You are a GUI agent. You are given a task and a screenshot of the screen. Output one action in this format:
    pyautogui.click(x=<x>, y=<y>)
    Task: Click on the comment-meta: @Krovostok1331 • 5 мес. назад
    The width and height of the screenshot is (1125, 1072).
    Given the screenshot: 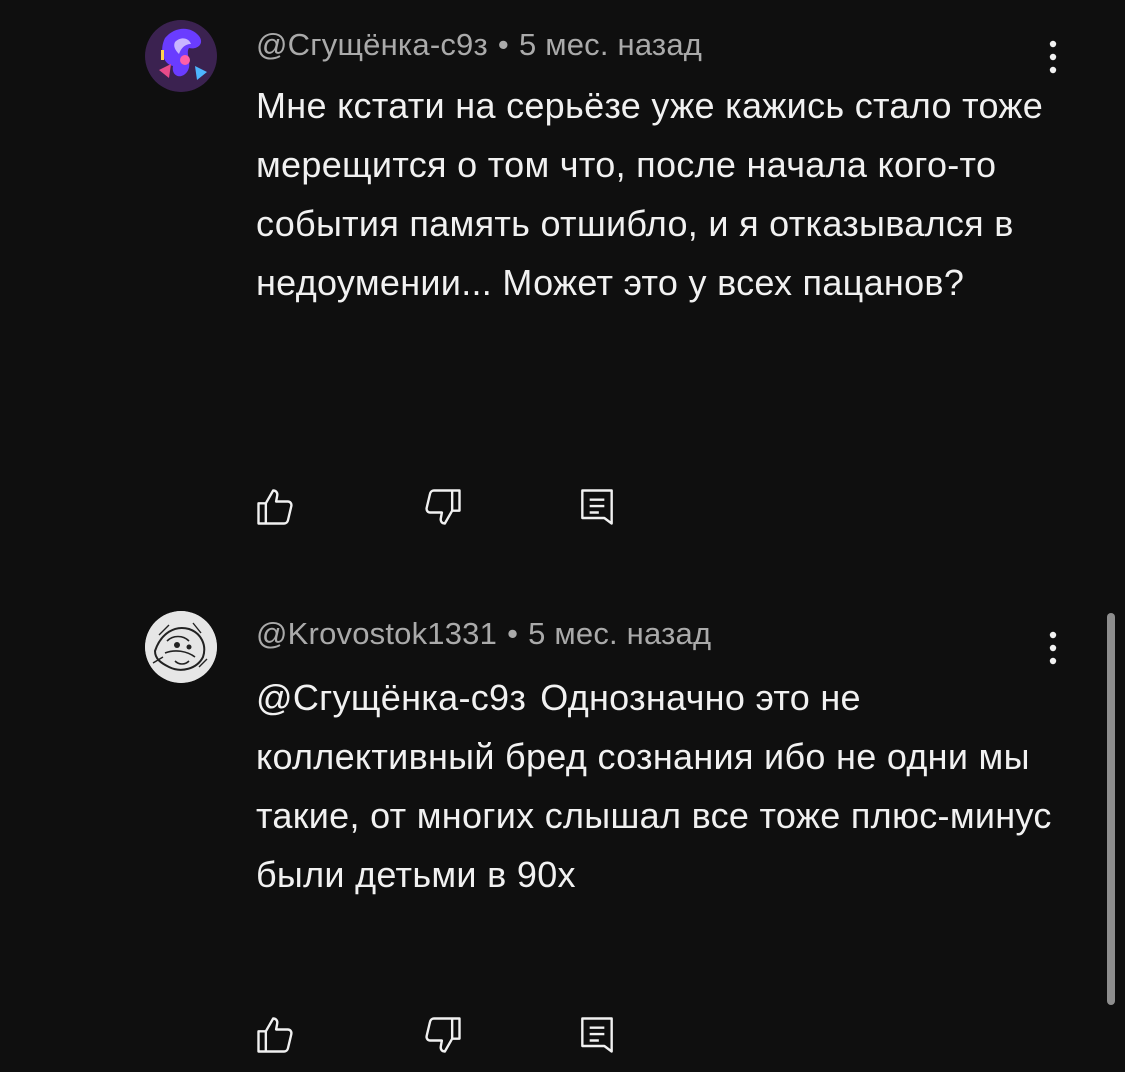 What is the action you would take?
    pyautogui.click(x=483, y=634)
    